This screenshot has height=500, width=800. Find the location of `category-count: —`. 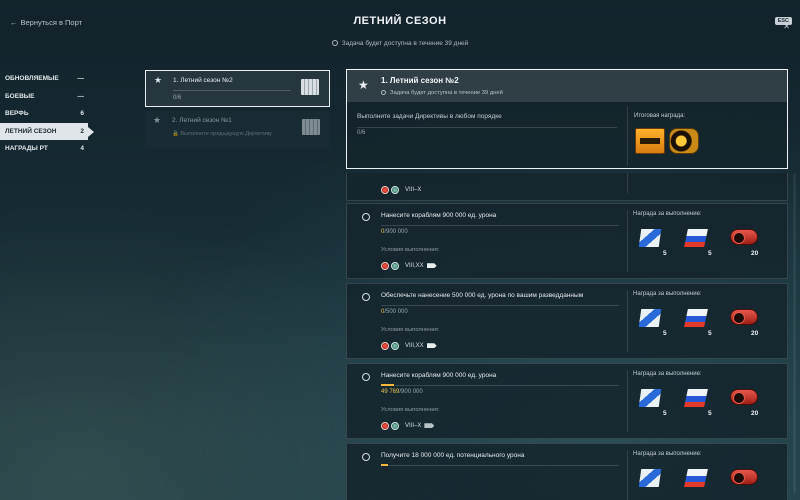

category-count: — is located at coordinates (81, 78).